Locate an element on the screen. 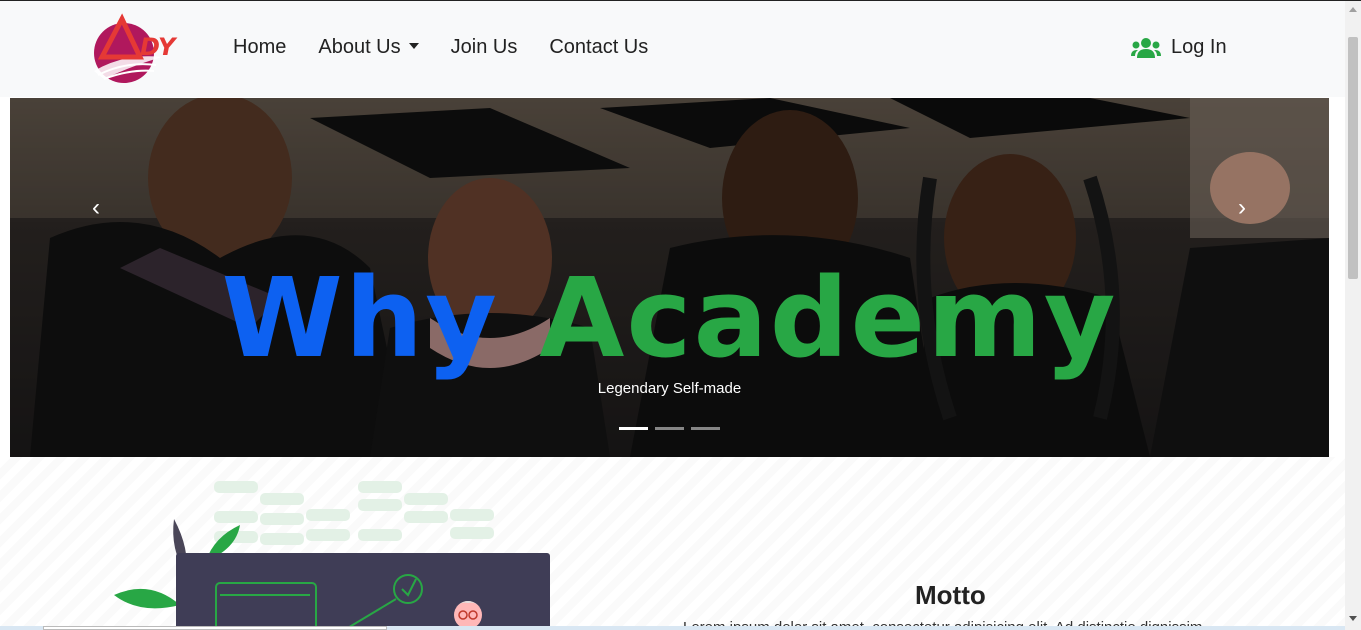  login-button: Log In is located at coordinates (1179, 47).